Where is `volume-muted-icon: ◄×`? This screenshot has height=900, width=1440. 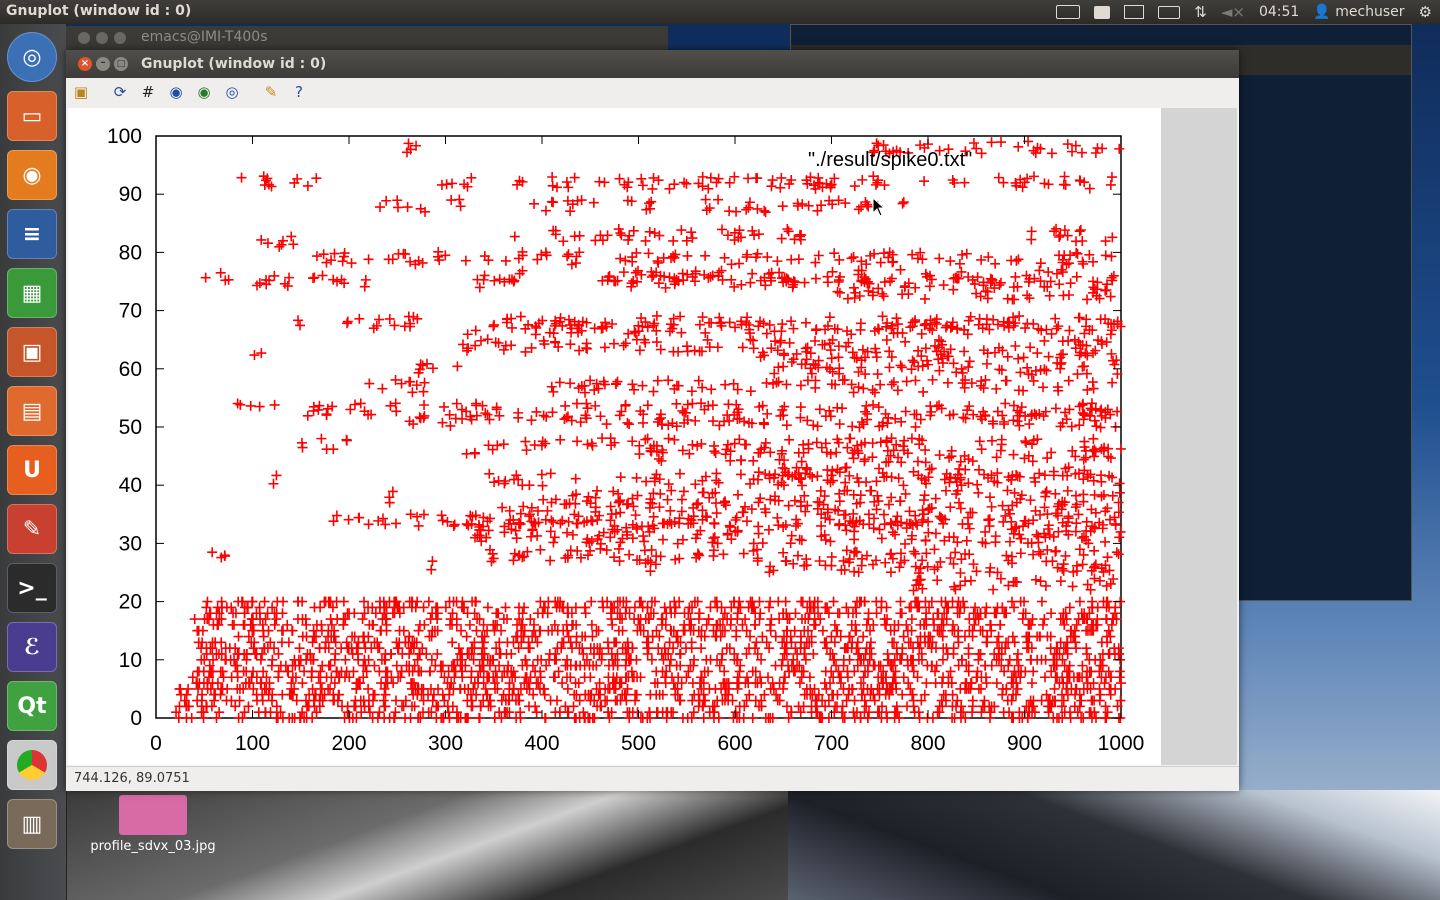 volume-muted-icon: ◄× is located at coordinates (1233, 12).